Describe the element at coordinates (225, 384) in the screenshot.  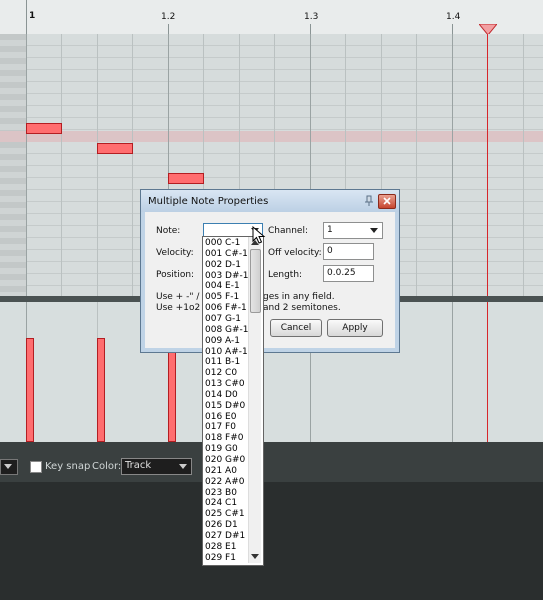
I see `note-list-item: 013 C#0` at that location.